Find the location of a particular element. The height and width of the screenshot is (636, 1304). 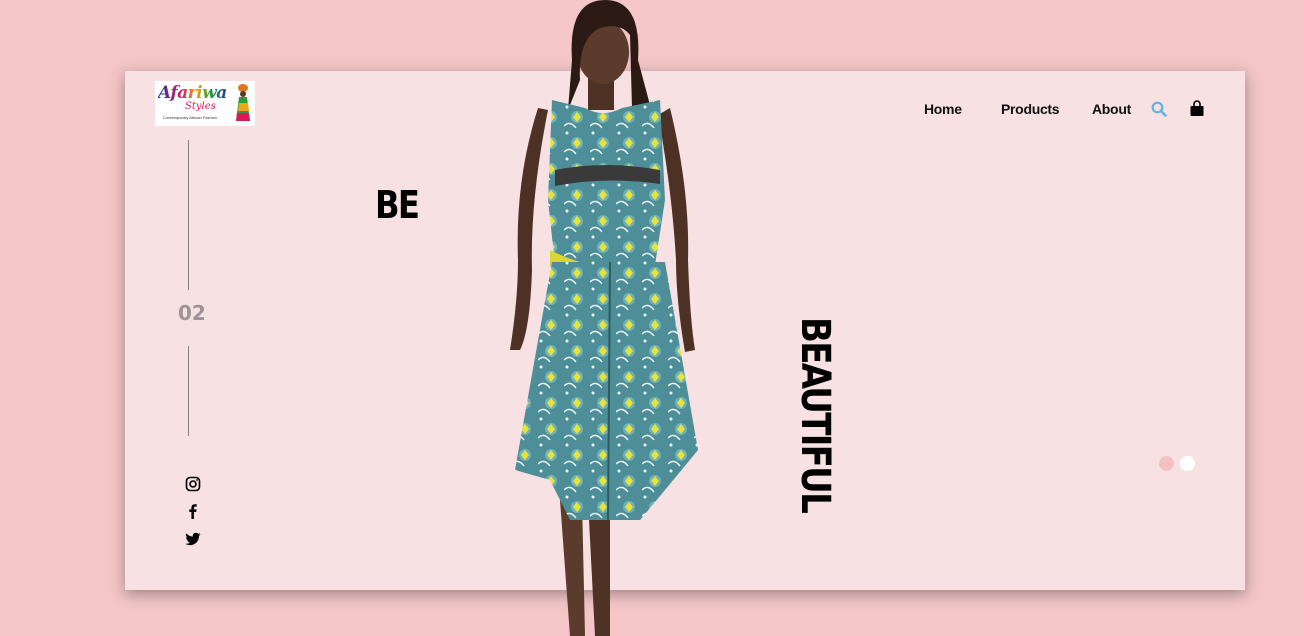

slider-dot-2-active is located at coordinates (1187, 463).